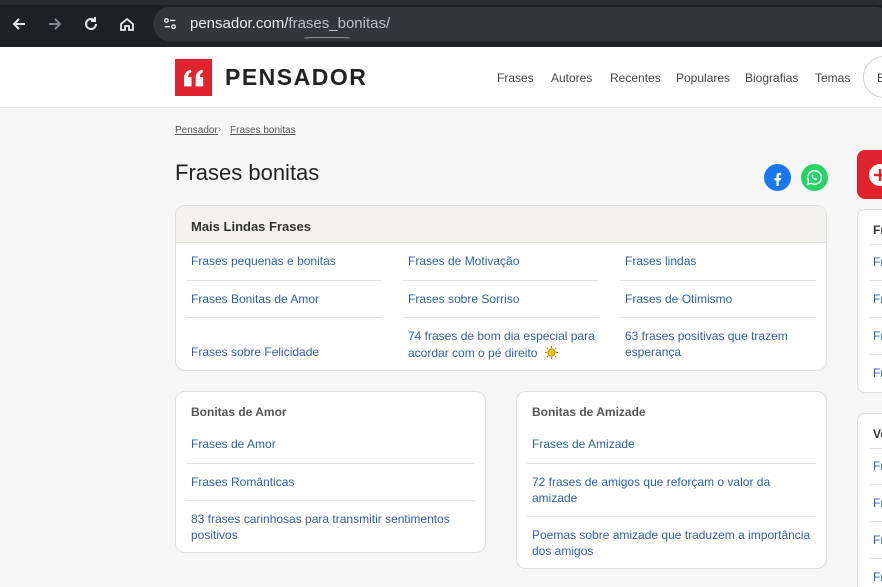  What do you see at coordinates (706, 336) in the screenshot?
I see `link-frases-positivas-line1: 63 frases positivas que trazem` at bounding box center [706, 336].